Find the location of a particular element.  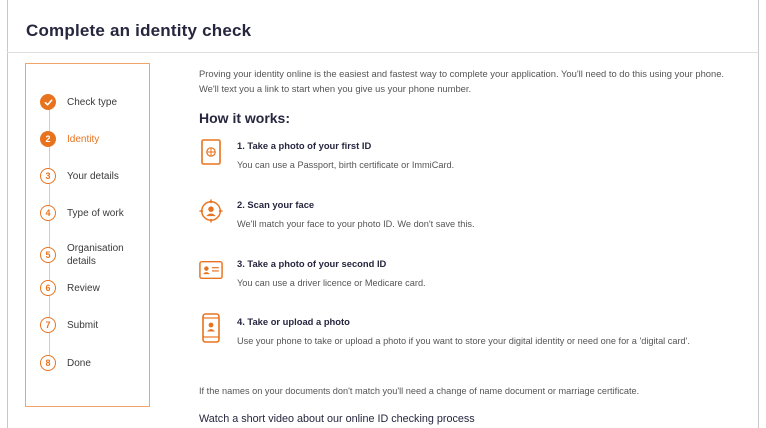

check-icon is located at coordinates (48, 102).